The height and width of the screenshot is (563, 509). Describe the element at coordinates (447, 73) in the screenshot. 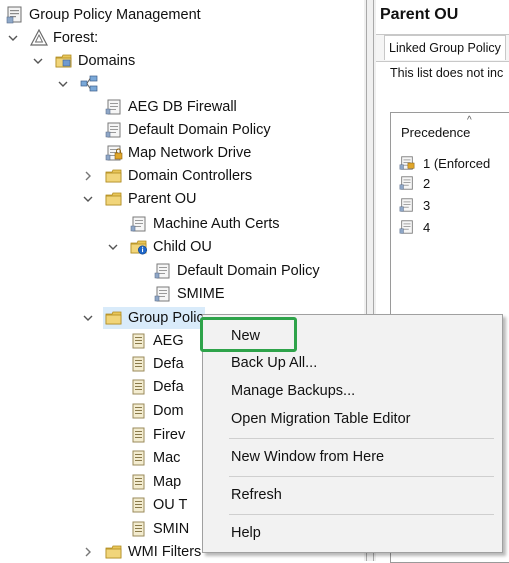

I see `info-text: This list does not inc` at that location.